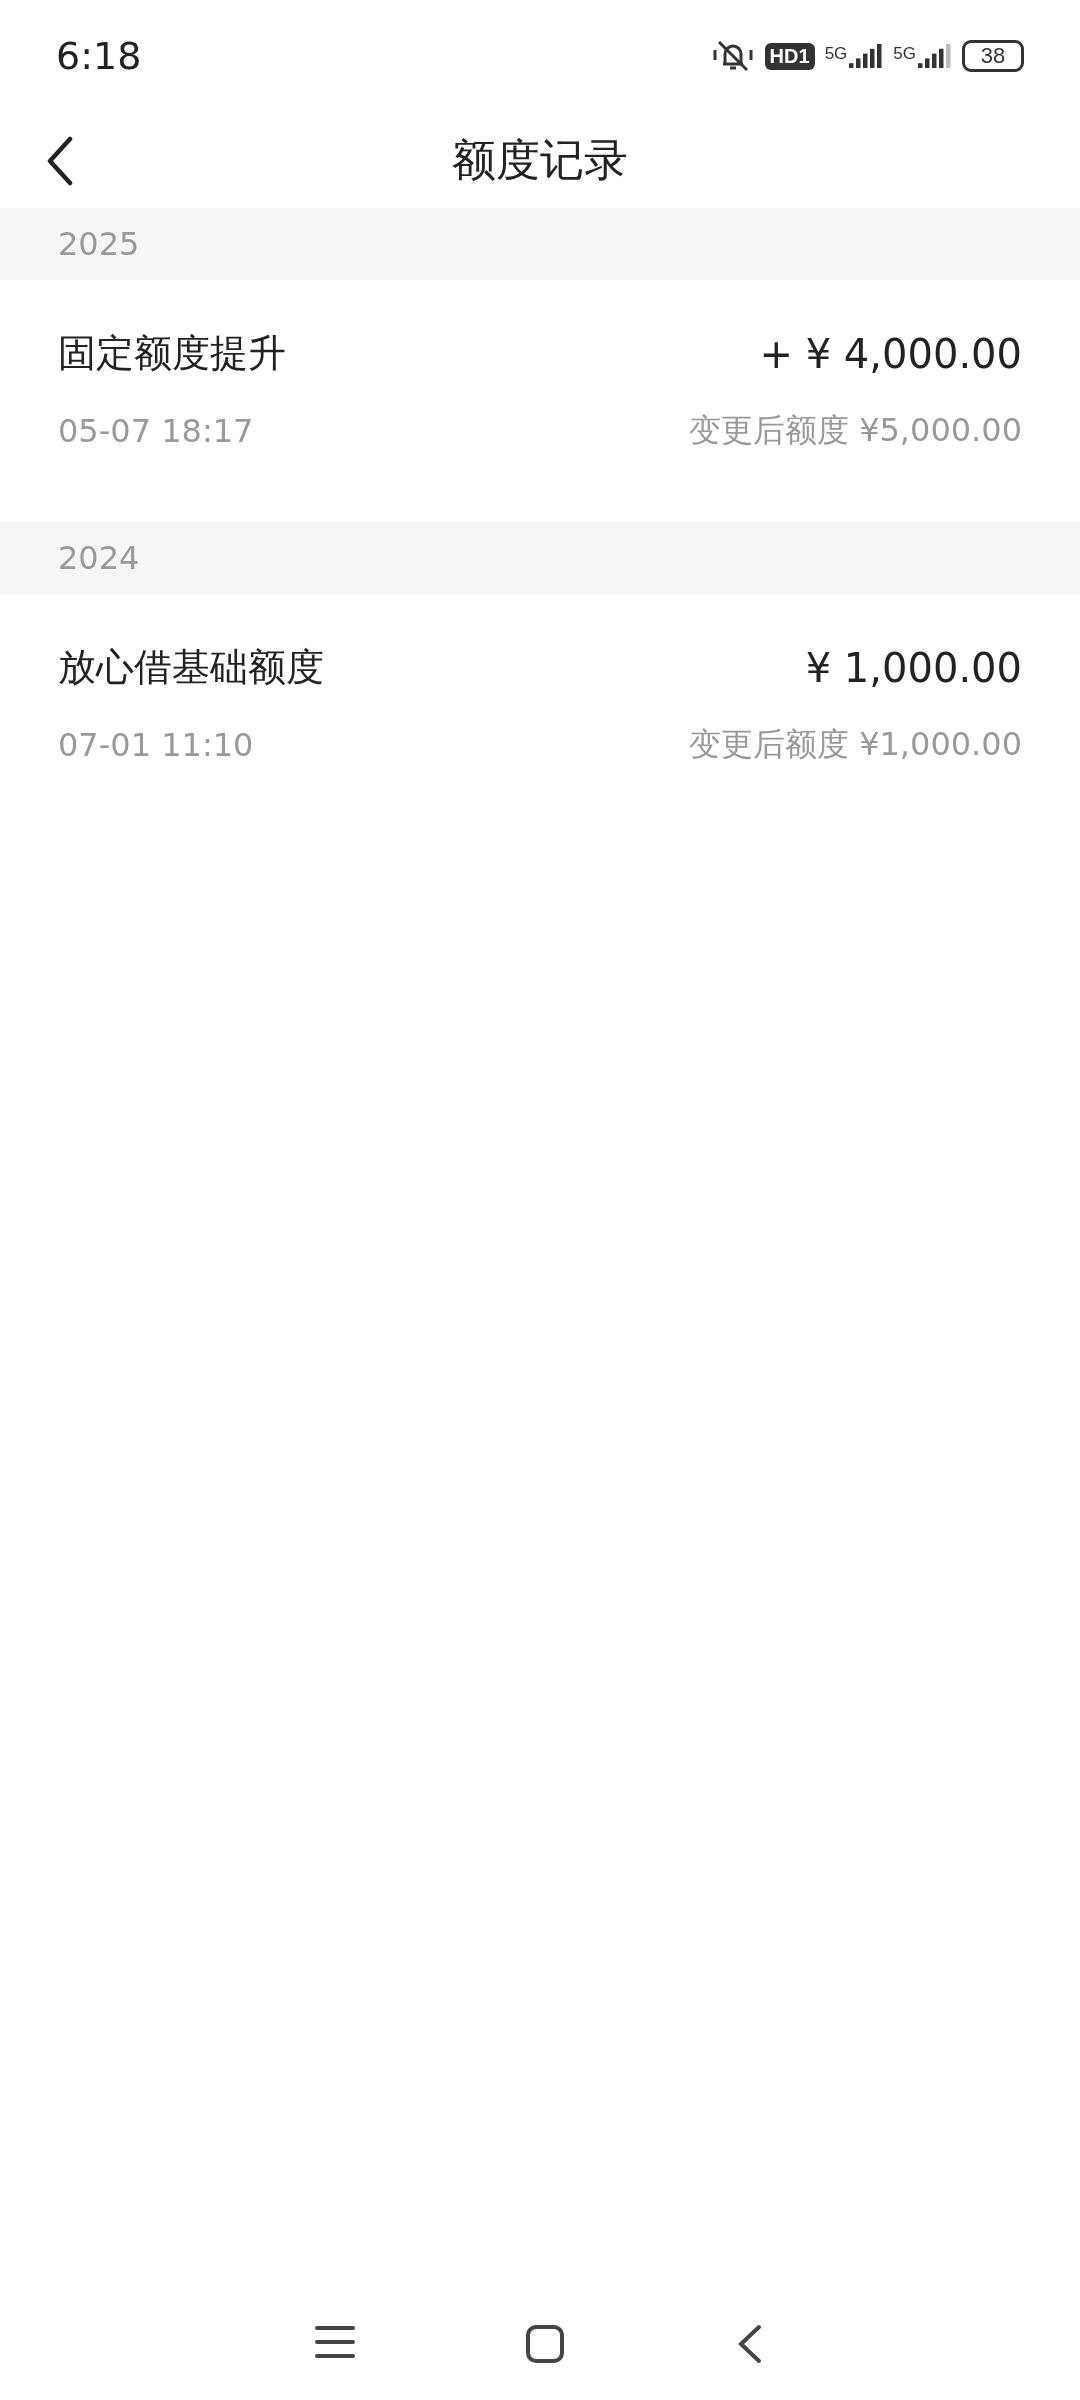 Image resolution: width=1080 pixels, height=2400 pixels. What do you see at coordinates (156, 431) in the screenshot?
I see `record-time: 05-07 18:17` at bounding box center [156, 431].